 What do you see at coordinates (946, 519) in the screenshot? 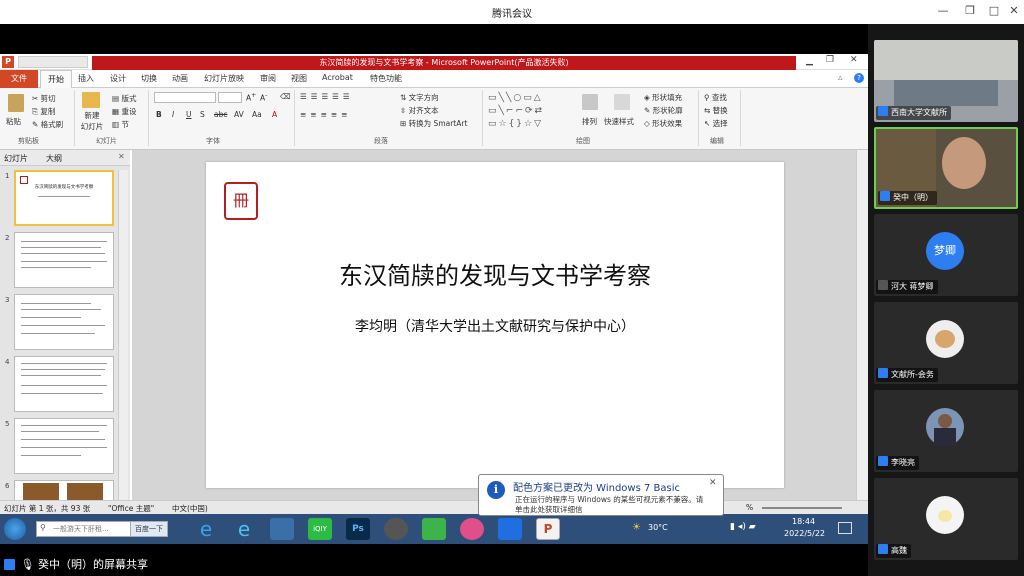
I see `participant-tile: 高魏` at bounding box center [946, 519].